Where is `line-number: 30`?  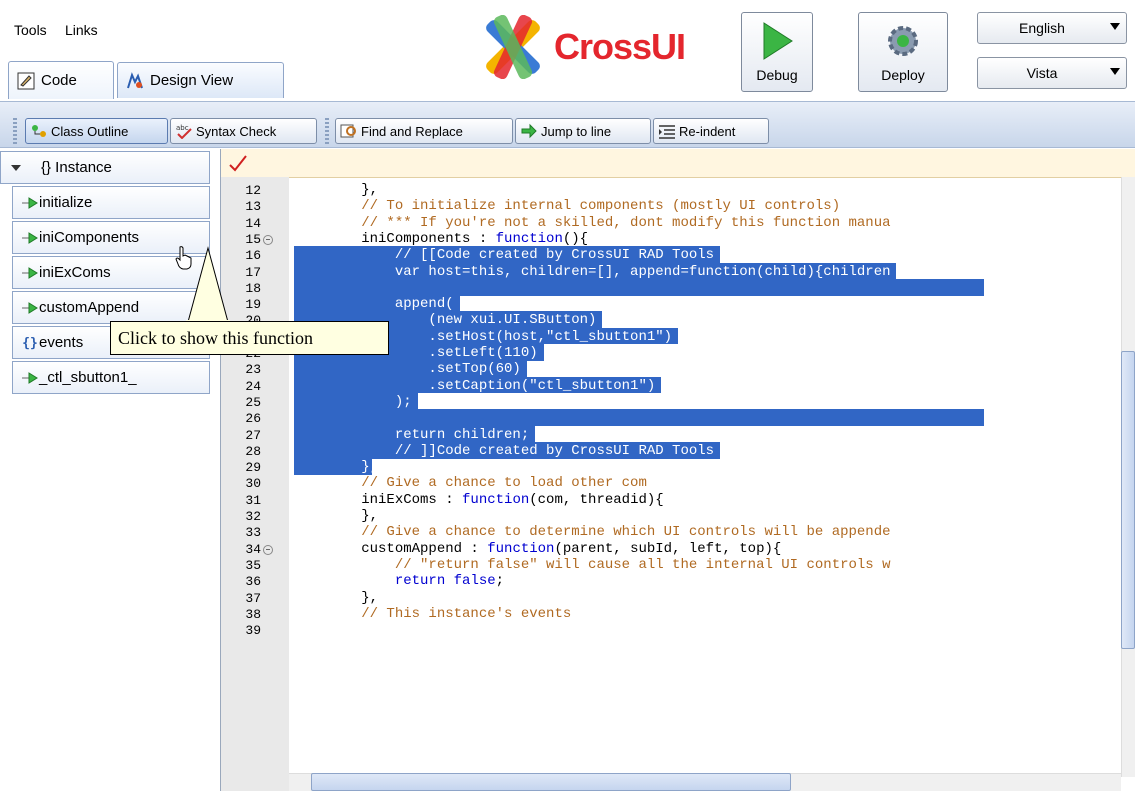
line-number: 30 is located at coordinates (253, 484).